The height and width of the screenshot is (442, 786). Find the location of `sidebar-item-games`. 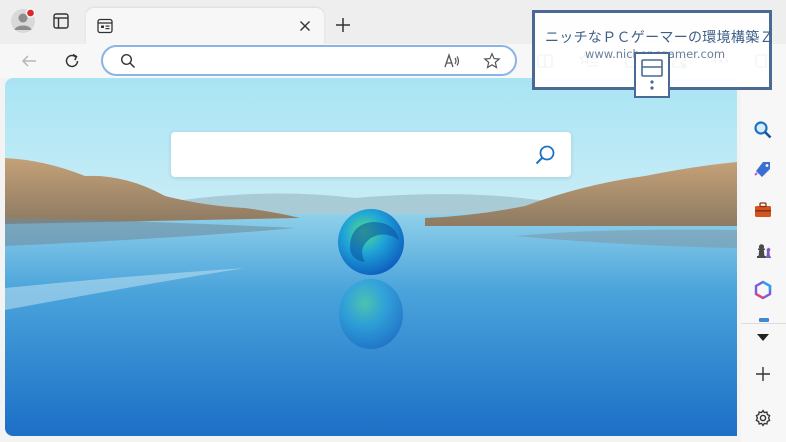

sidebar-item-games is located at coordinates (763, 250).